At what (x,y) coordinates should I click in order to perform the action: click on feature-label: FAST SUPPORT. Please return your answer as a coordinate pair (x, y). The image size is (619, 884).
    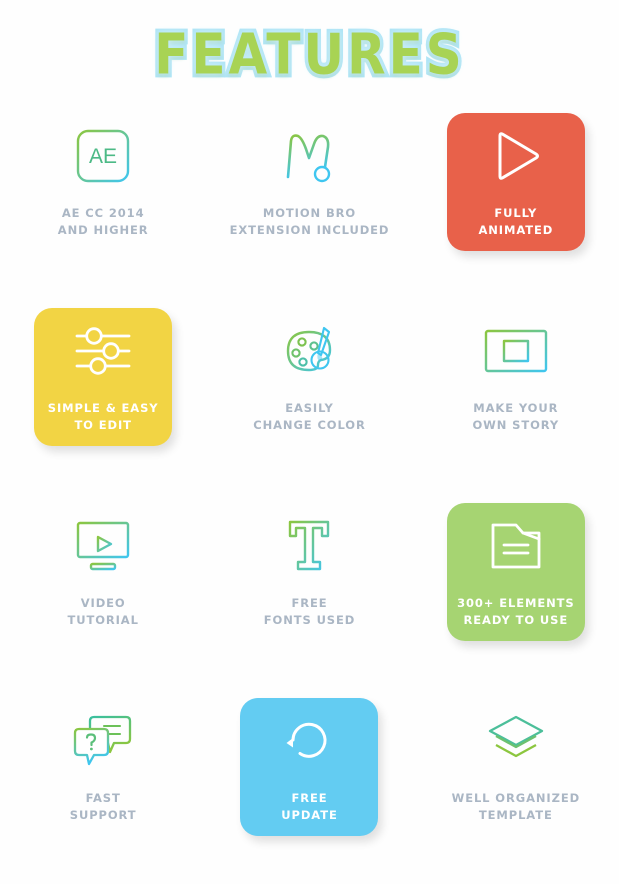
    Looking at the image, I should click on (103, 807).